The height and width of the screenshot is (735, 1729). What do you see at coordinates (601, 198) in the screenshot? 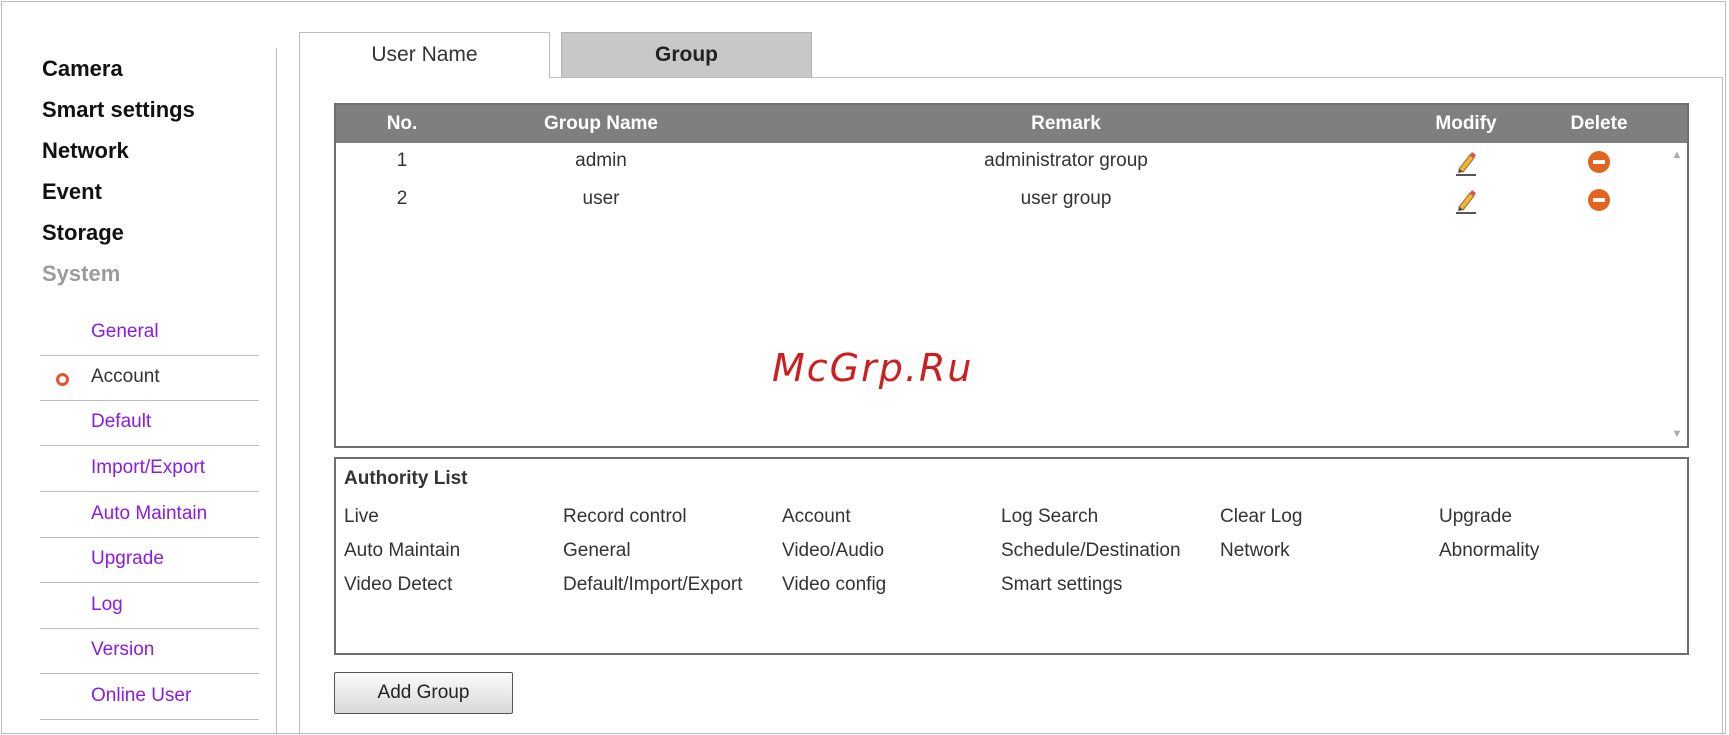
I see `cell-group-name: user` at bounding box center [601, 198].